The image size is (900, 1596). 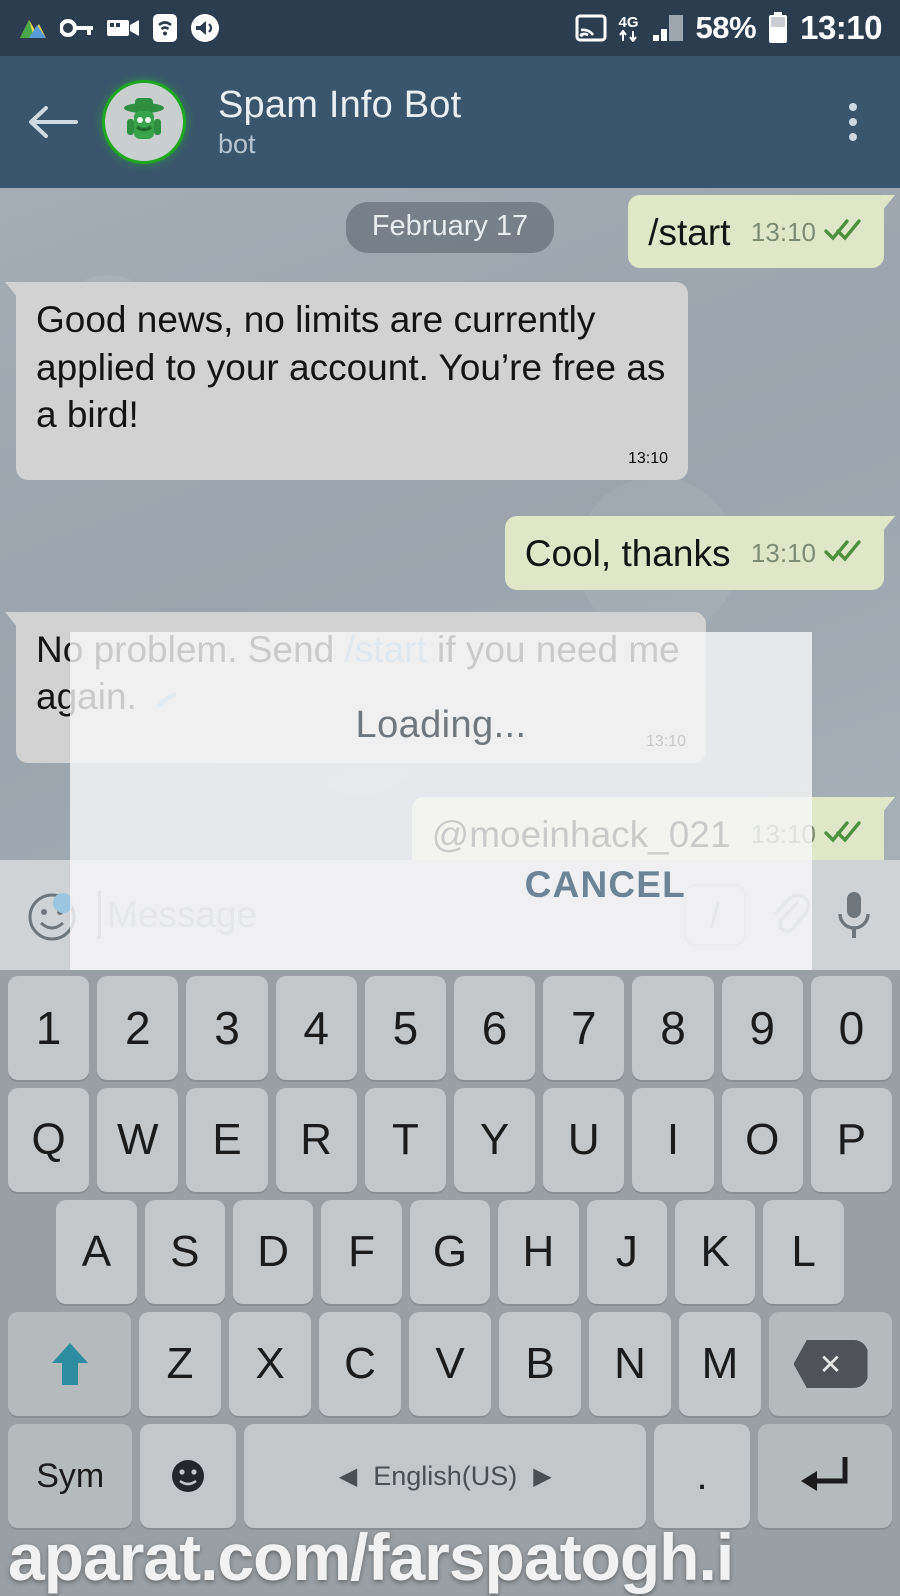 I want to click on data-transfer-icon: 4G, so click(x=629, y=28).